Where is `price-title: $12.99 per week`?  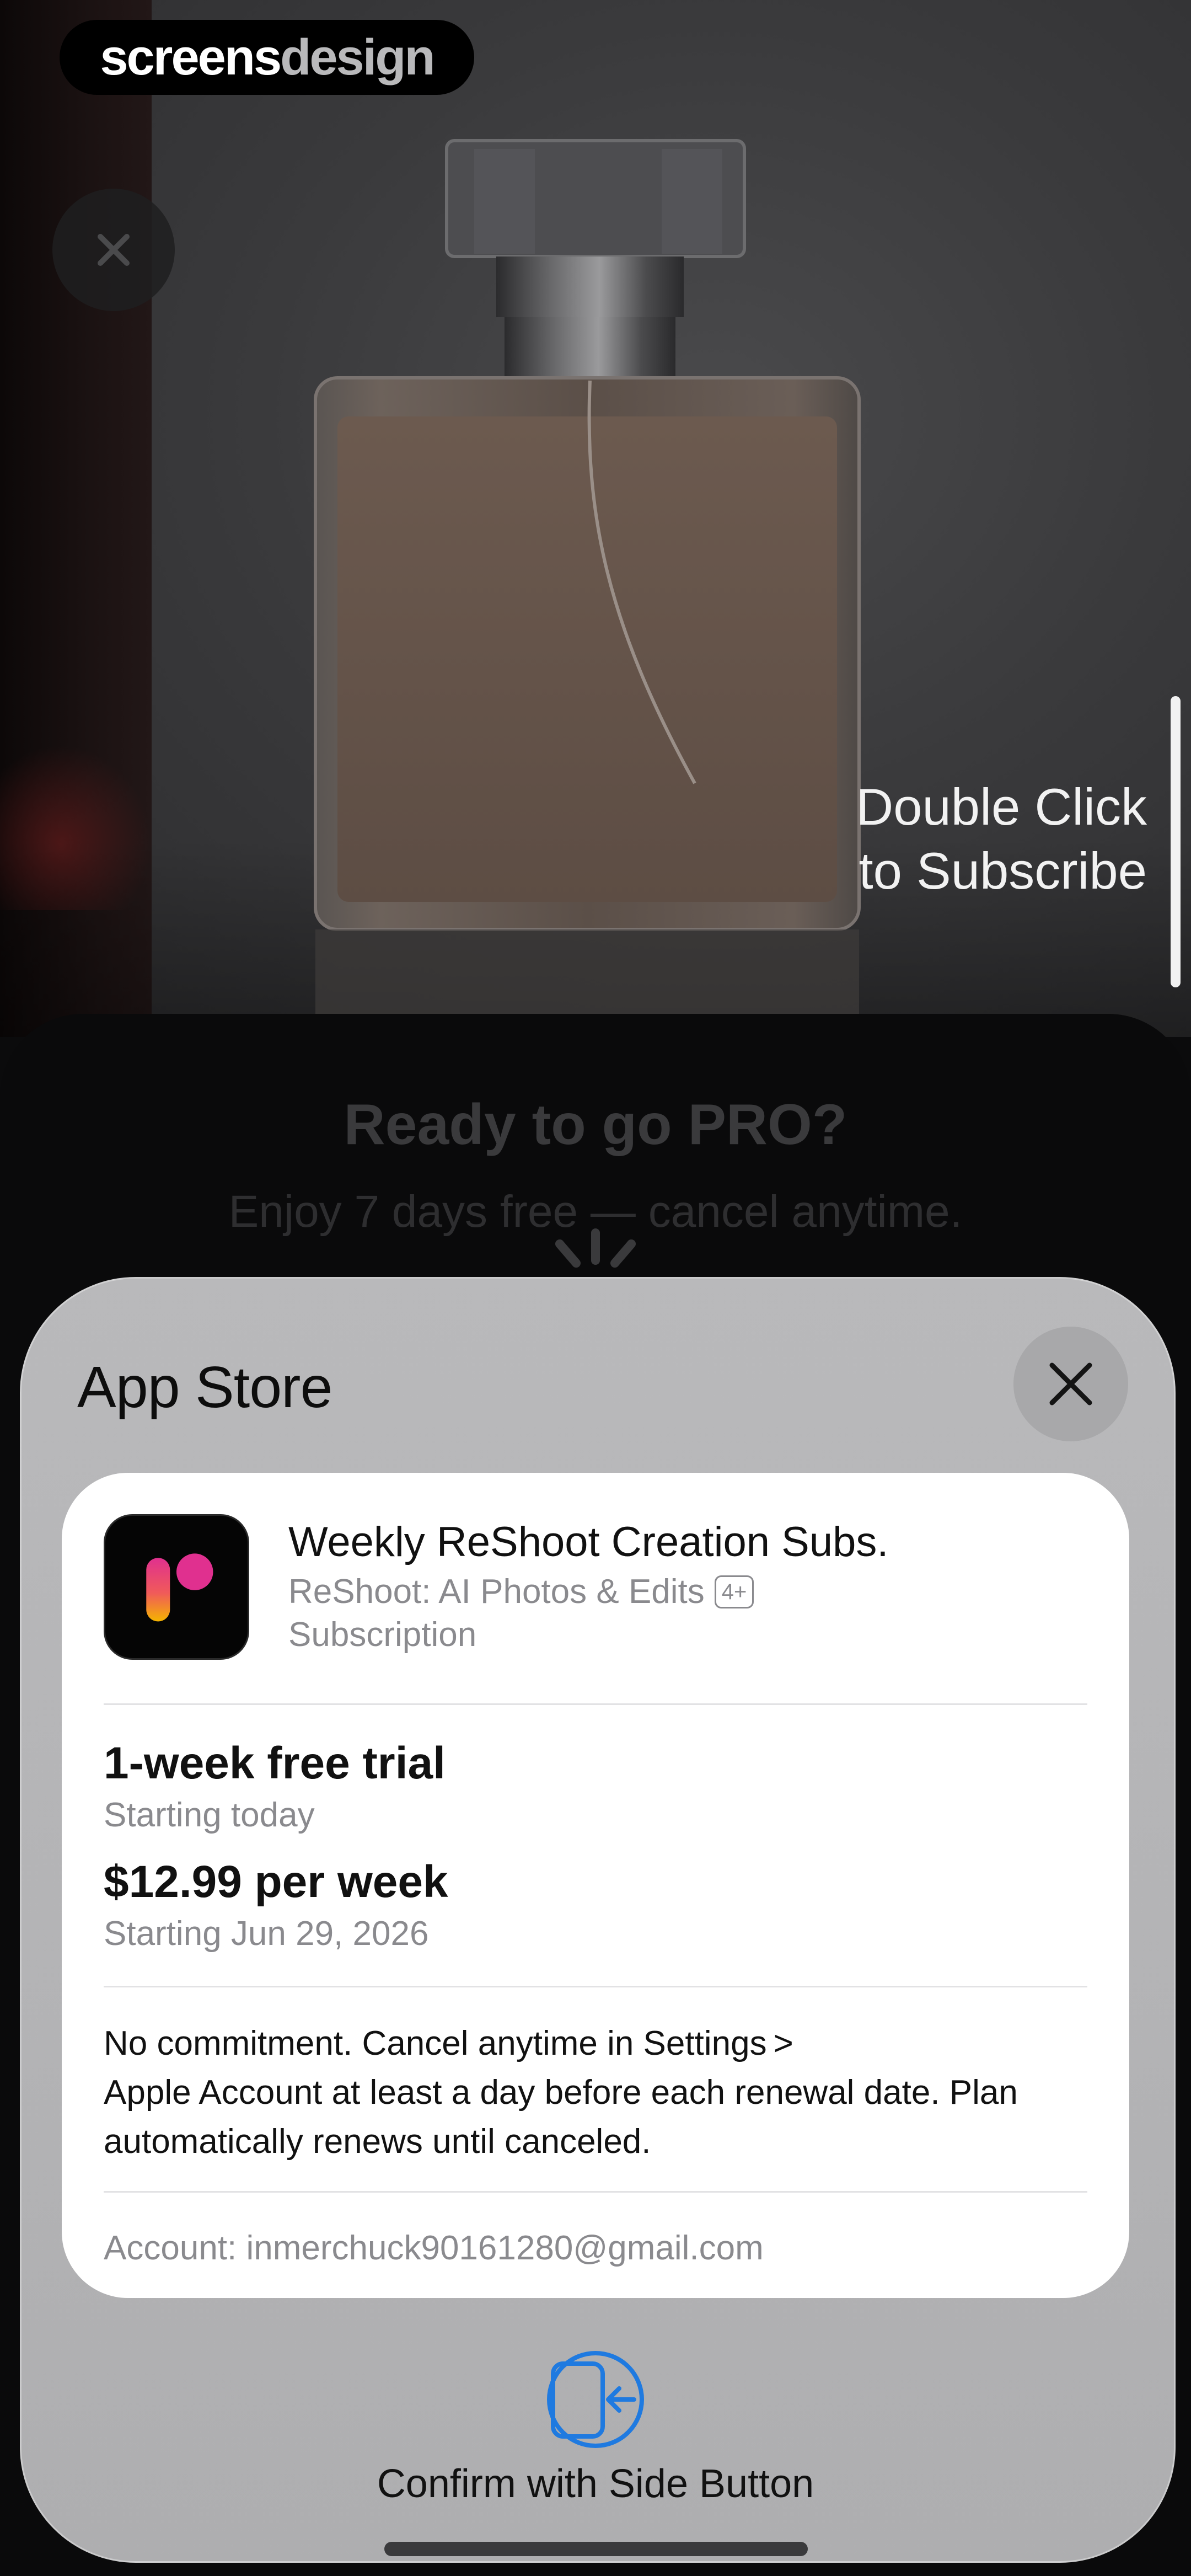
price-title: $12.99 per week is located at coordinates (276, 1882).